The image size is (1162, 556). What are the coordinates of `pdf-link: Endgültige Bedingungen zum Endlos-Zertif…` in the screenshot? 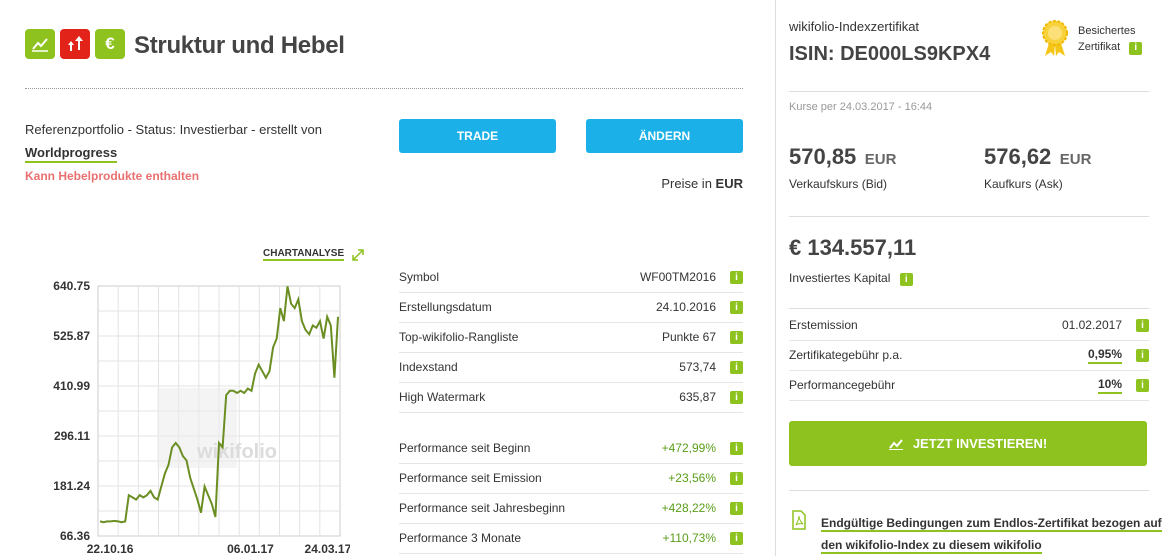 It's located at (991, 534).